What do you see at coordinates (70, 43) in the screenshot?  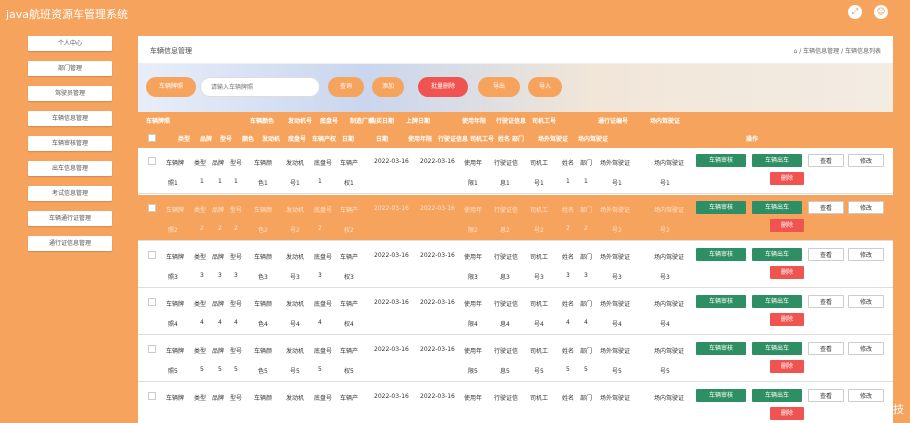 I see `sidebar-item: 个人中心` at bounding box center [70, 43].